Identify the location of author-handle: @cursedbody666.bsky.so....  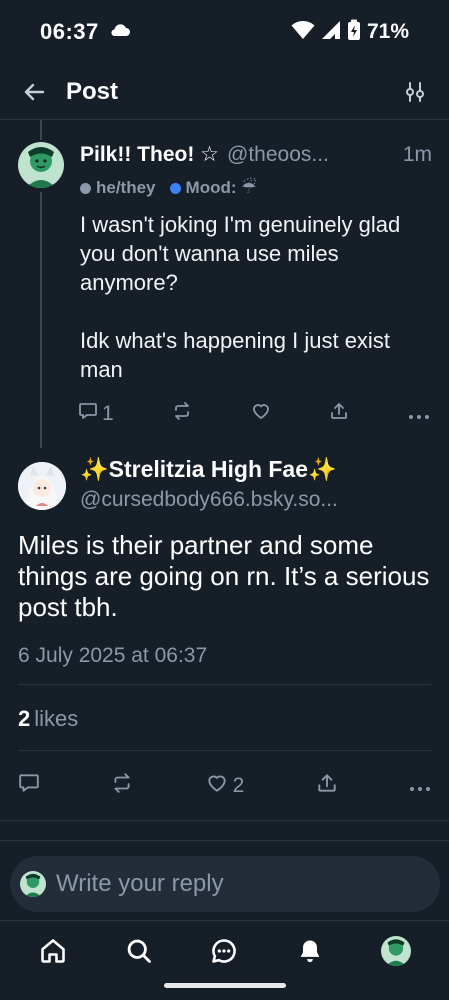
(256, 500).